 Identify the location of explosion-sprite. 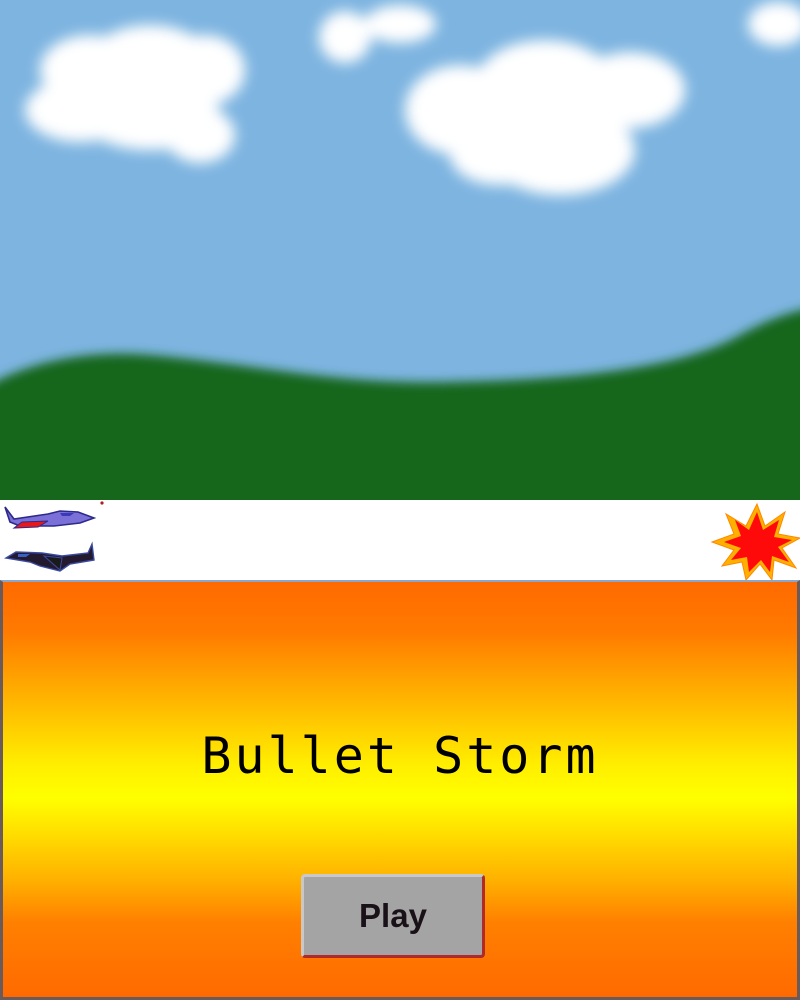
(755, 541).